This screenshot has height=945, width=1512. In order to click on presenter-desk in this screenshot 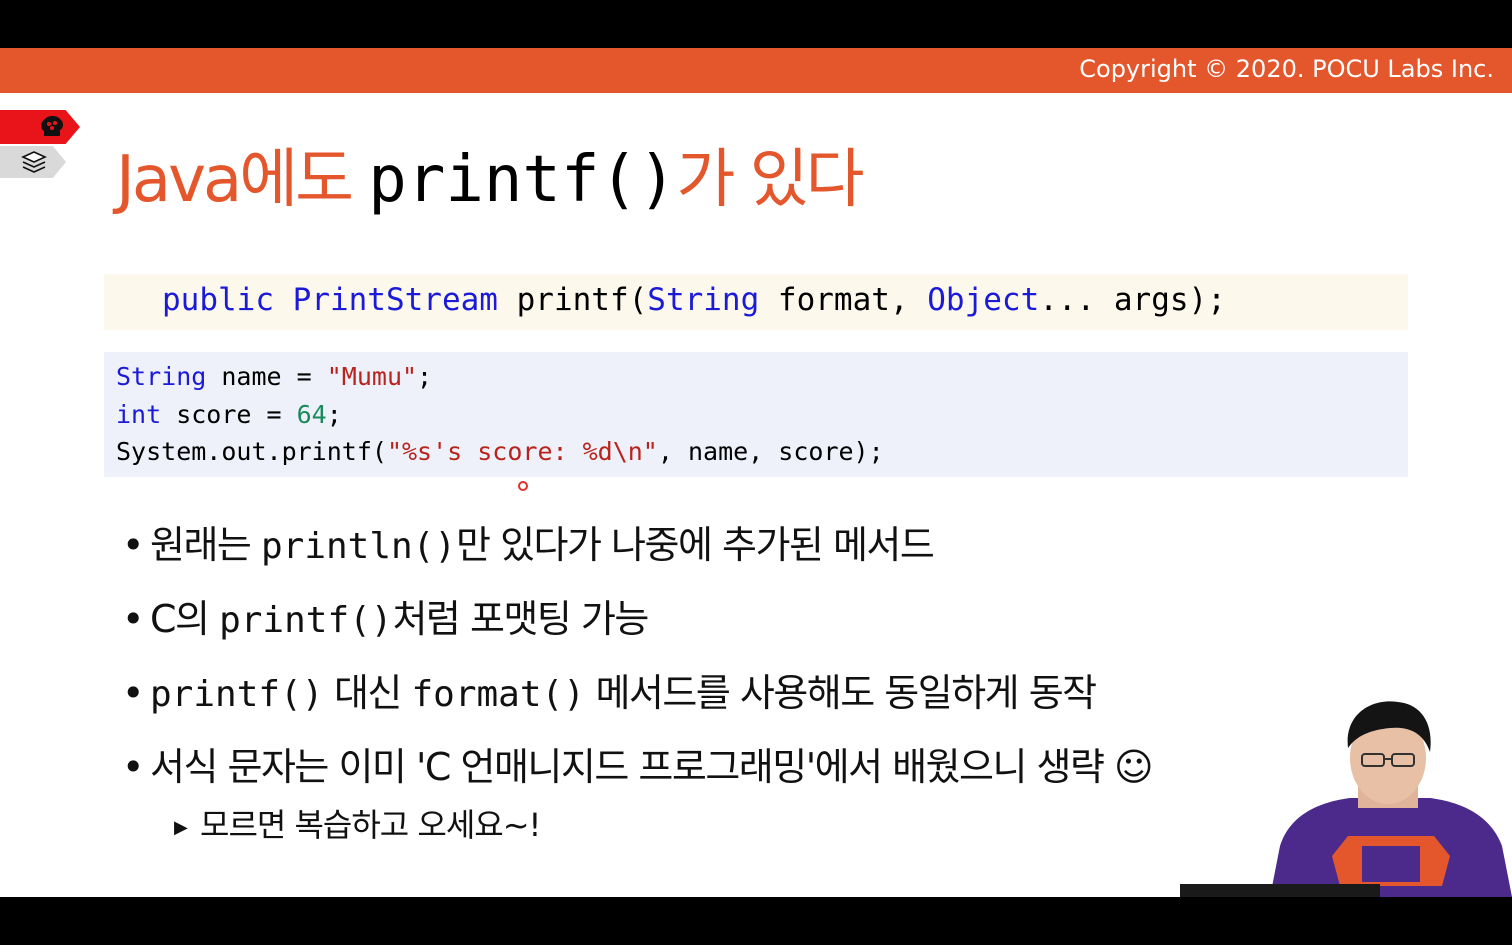, I will do `click(1280, 890)`.